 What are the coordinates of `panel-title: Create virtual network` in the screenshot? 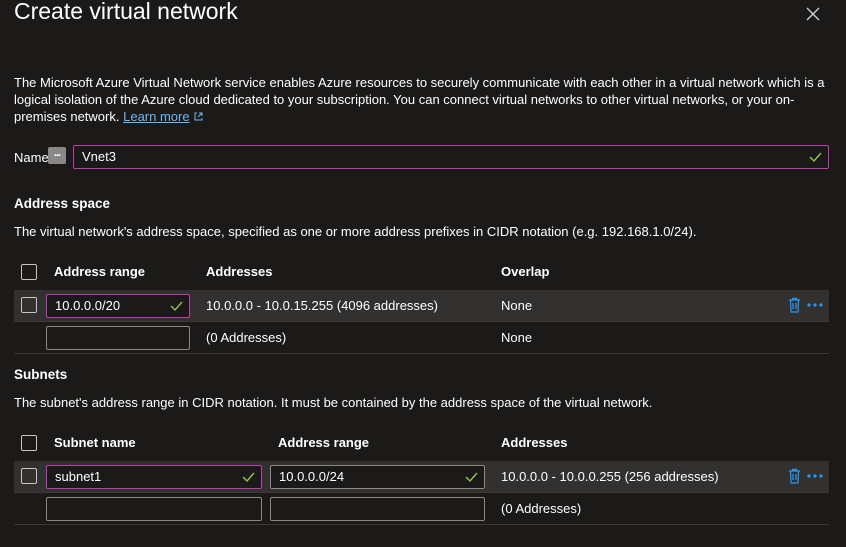 It's located at (126, 12).